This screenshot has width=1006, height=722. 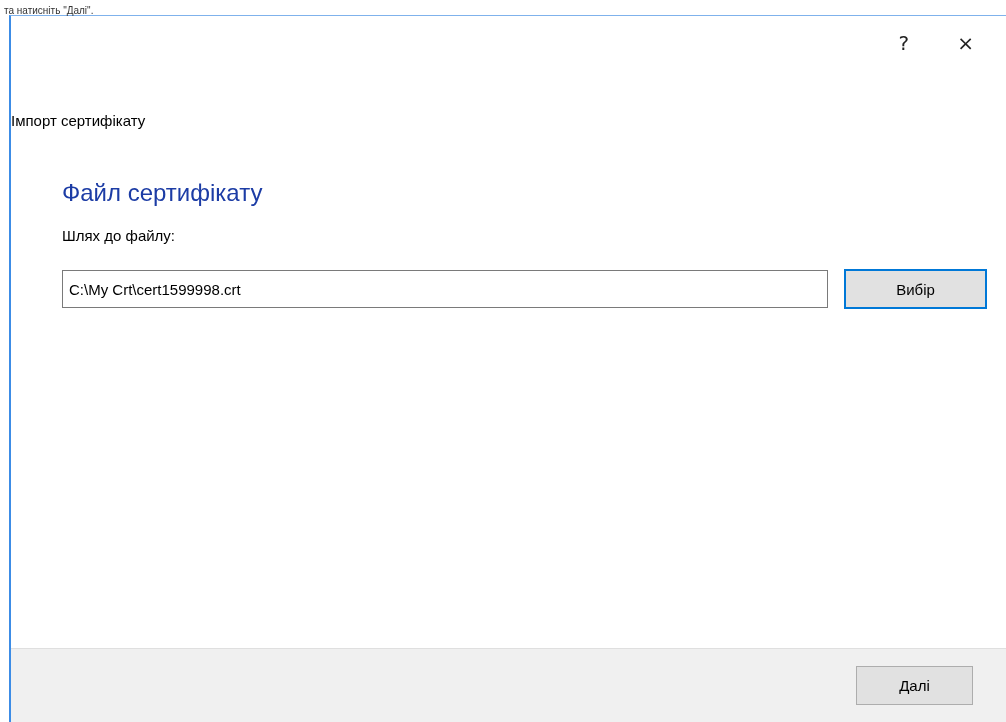 What do you see at coordinates (445, 289) in the screenshot?
I see `path-field: C:\My Crt\cert1599998.crt` at bounding box center [445, 289].